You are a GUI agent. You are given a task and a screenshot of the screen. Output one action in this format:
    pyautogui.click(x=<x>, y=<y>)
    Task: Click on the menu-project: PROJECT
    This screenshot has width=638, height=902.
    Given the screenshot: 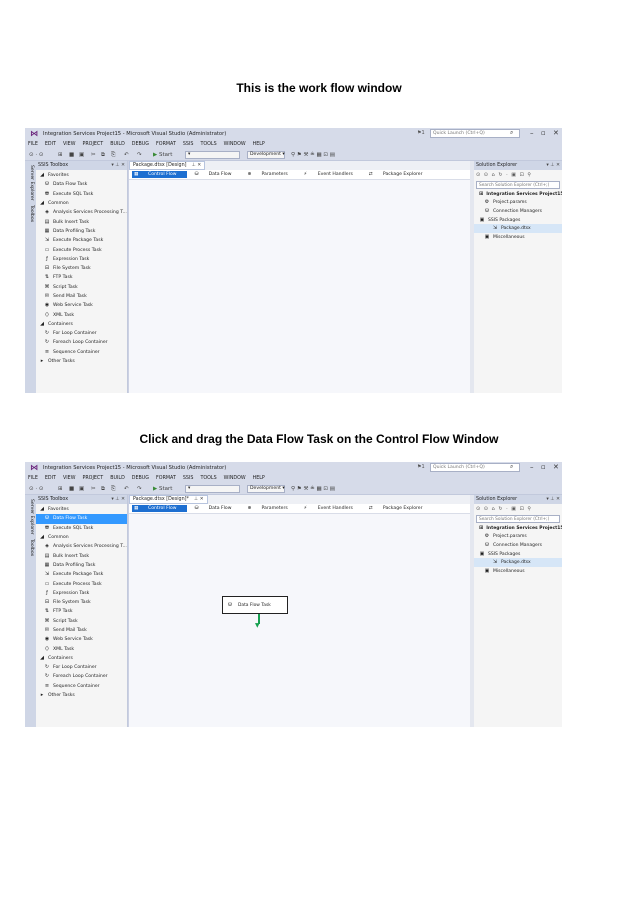 What is the action you would take?
    pyautogui.click(x=92, y=144)
    